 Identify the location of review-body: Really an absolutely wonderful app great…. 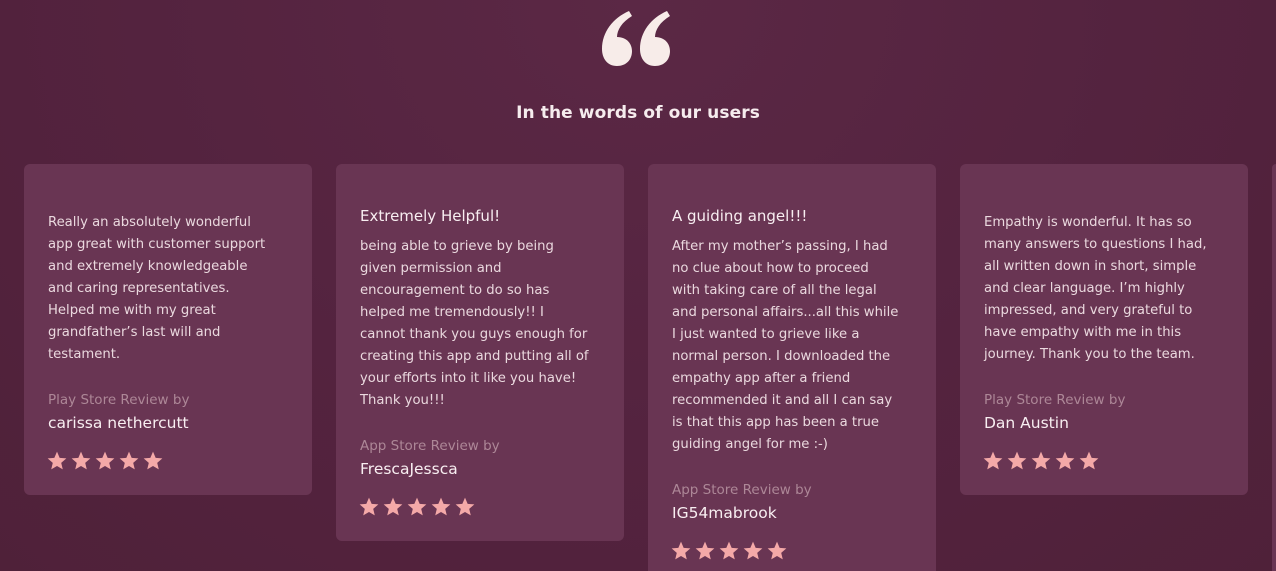
(157, 288).